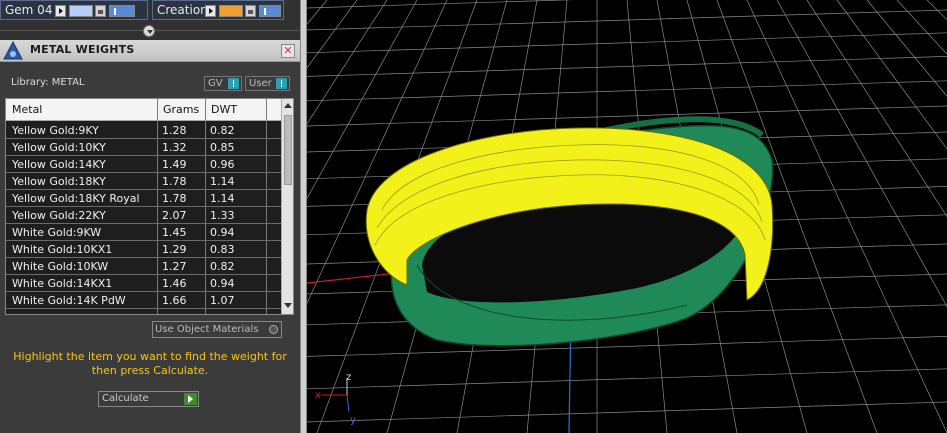 This screenshot has height=433, width=947. What do you see at coordinates (288, 305) in the screenshot?
I see `scroll-down-icon` at bounding box center [288, 305].